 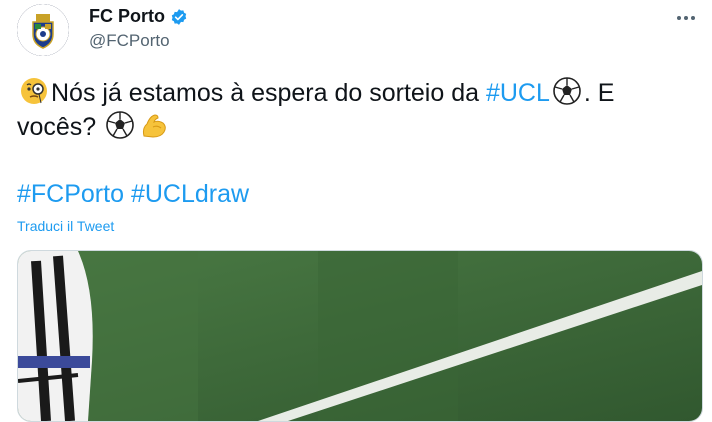 I want to click on hashtag-ucldraw: #UCLdraw, so click(x=190, y=194).